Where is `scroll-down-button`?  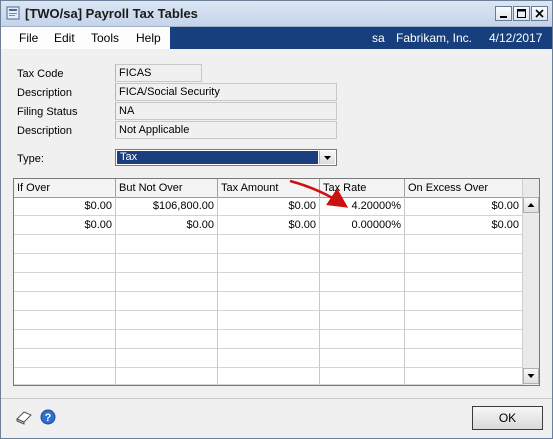
scroll-down-button is located at coordinates (531, 376).